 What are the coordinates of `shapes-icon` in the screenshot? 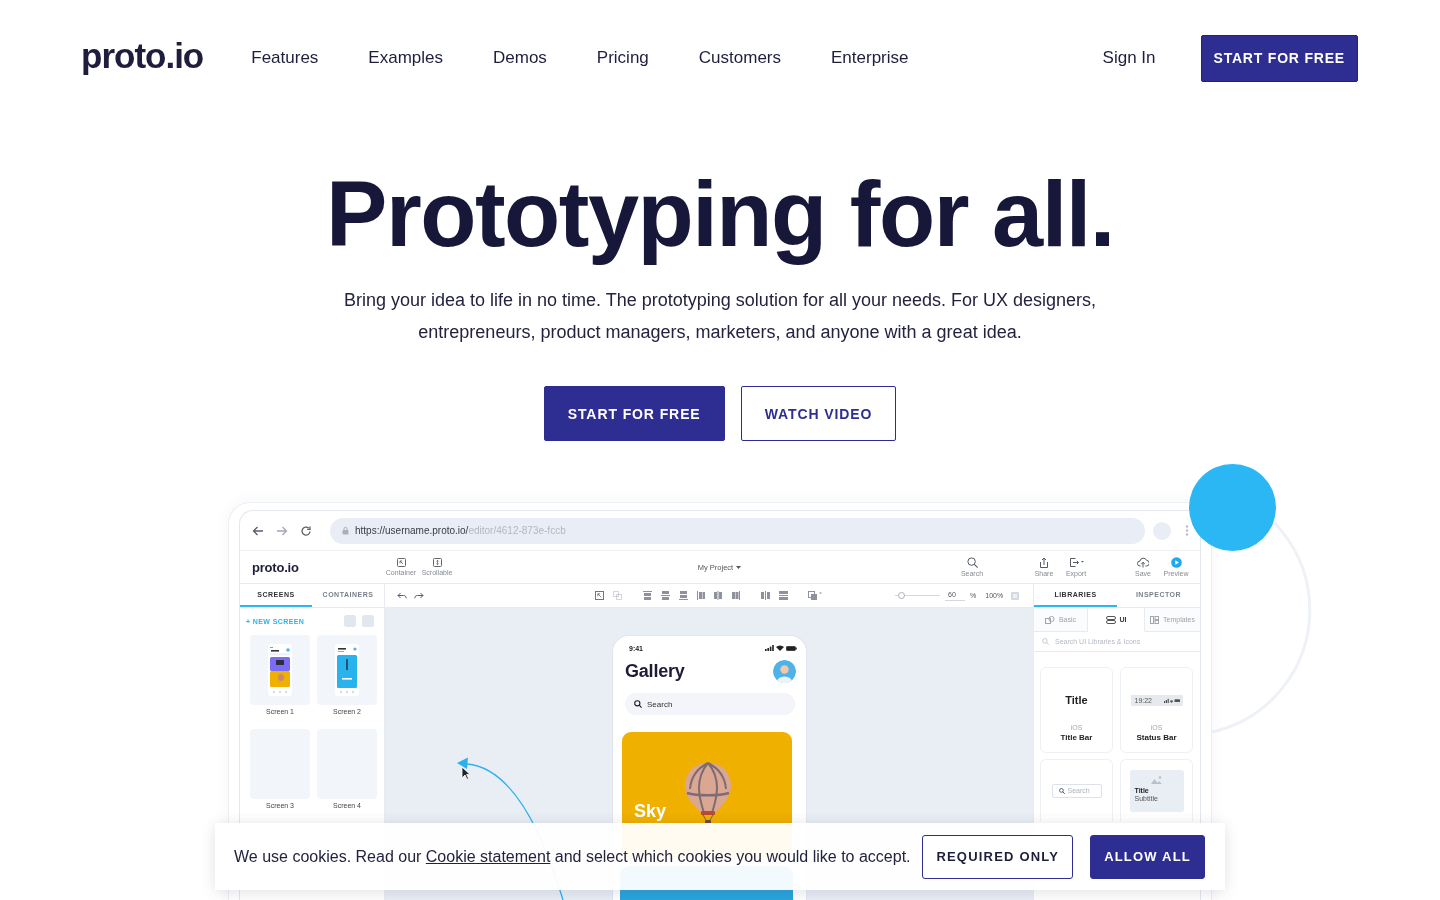 It's located at (1049, 619).